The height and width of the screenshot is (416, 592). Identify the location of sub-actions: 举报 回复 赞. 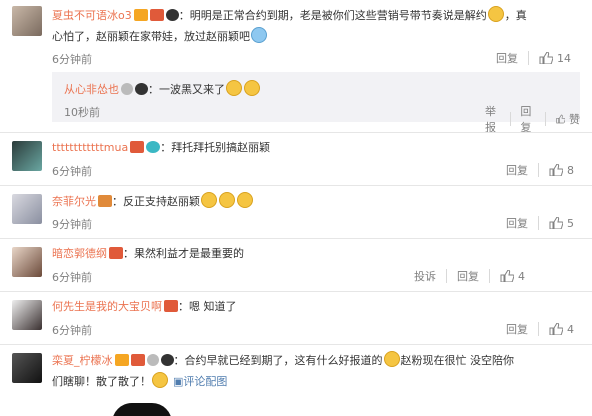
(532, 119).